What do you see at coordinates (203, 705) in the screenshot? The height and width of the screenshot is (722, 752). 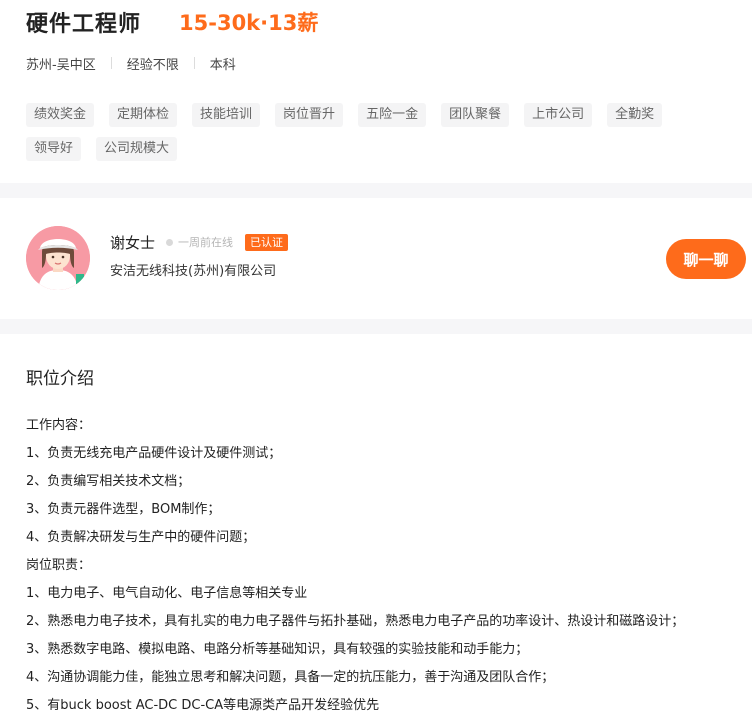 I see `description-line: 5、有buck boost AC-DC DC-CA等电源类产品开发经验优先` at bounding box center [203, 705].